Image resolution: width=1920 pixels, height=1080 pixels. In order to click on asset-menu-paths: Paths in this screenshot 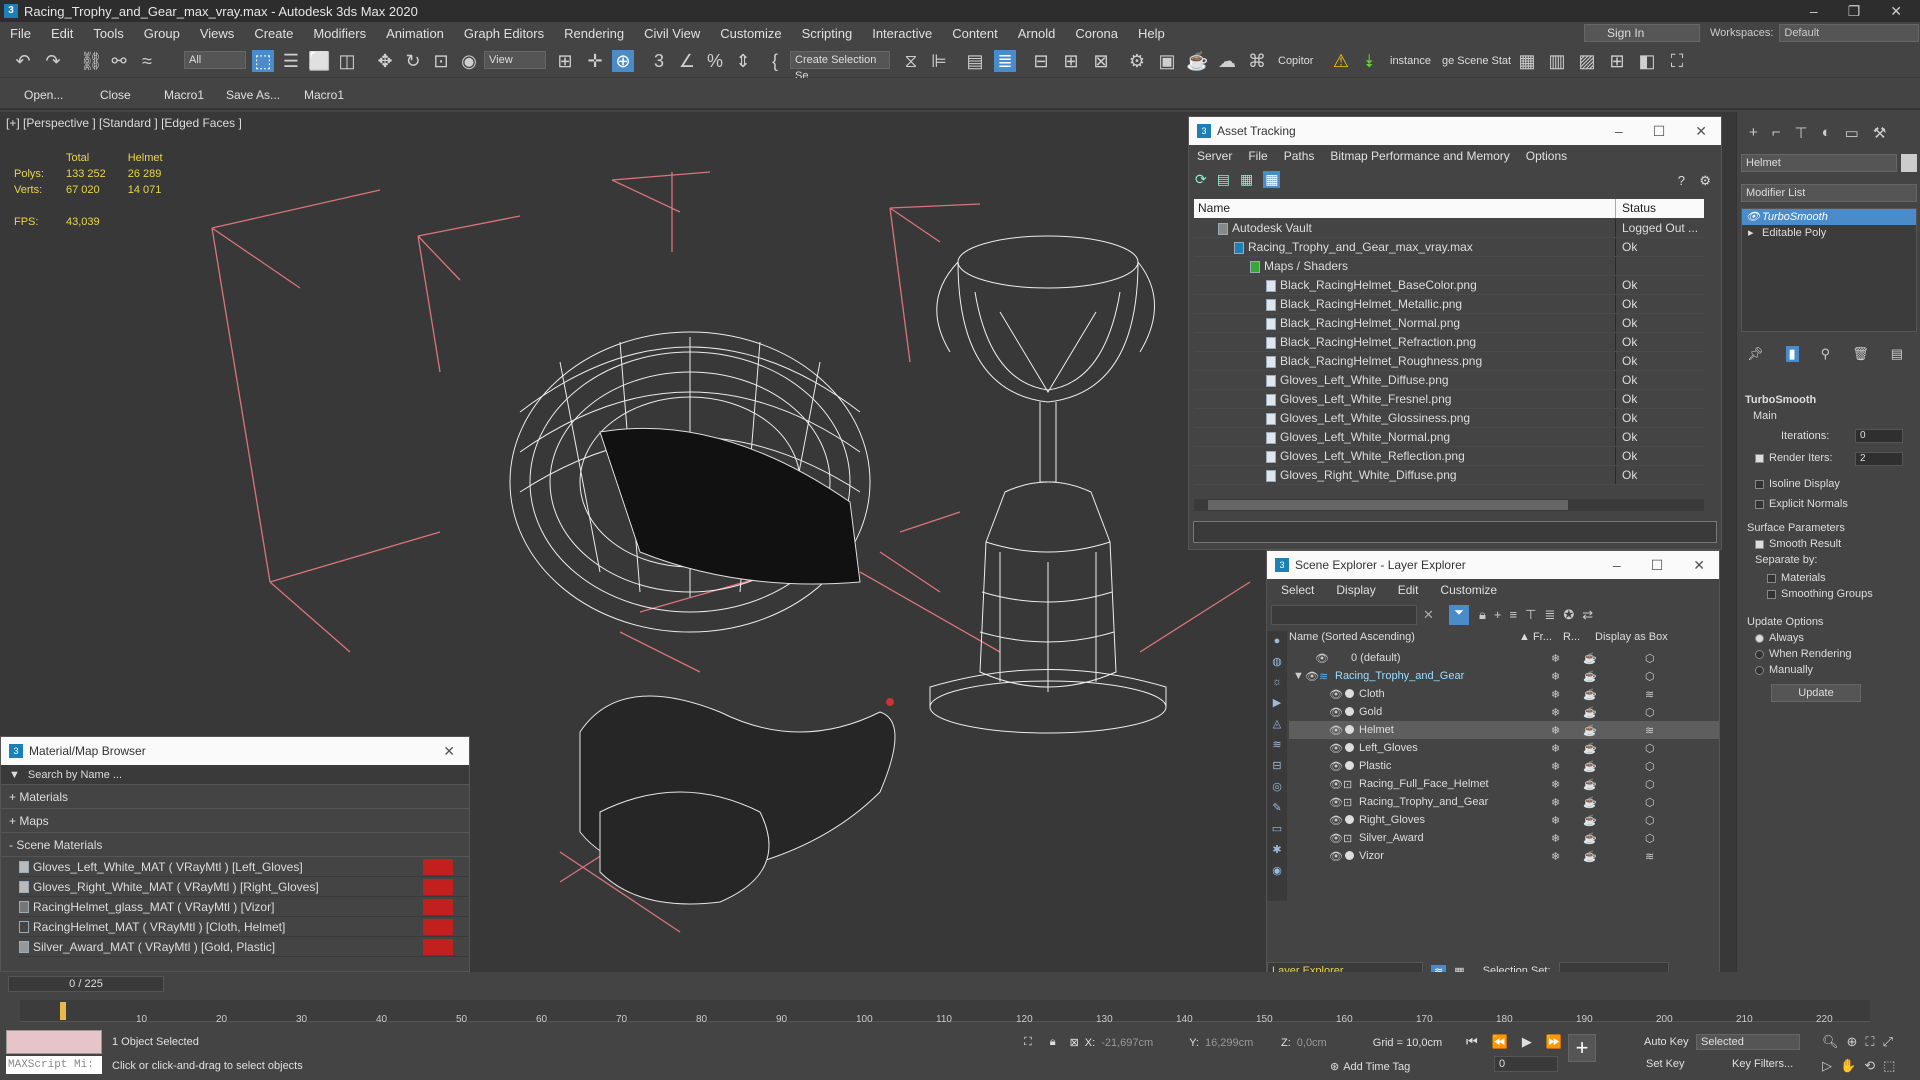, I will do `click(1299, 156)`.